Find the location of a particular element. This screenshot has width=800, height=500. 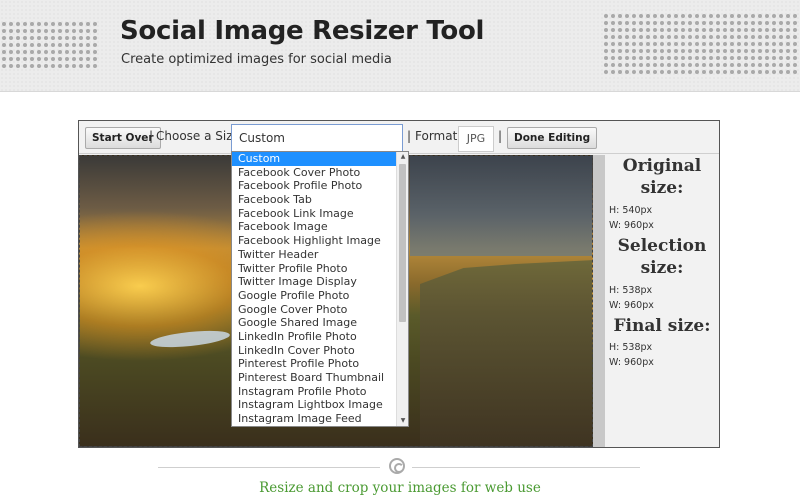

selection-height: H: 538px is located at coordinates (631, 290).